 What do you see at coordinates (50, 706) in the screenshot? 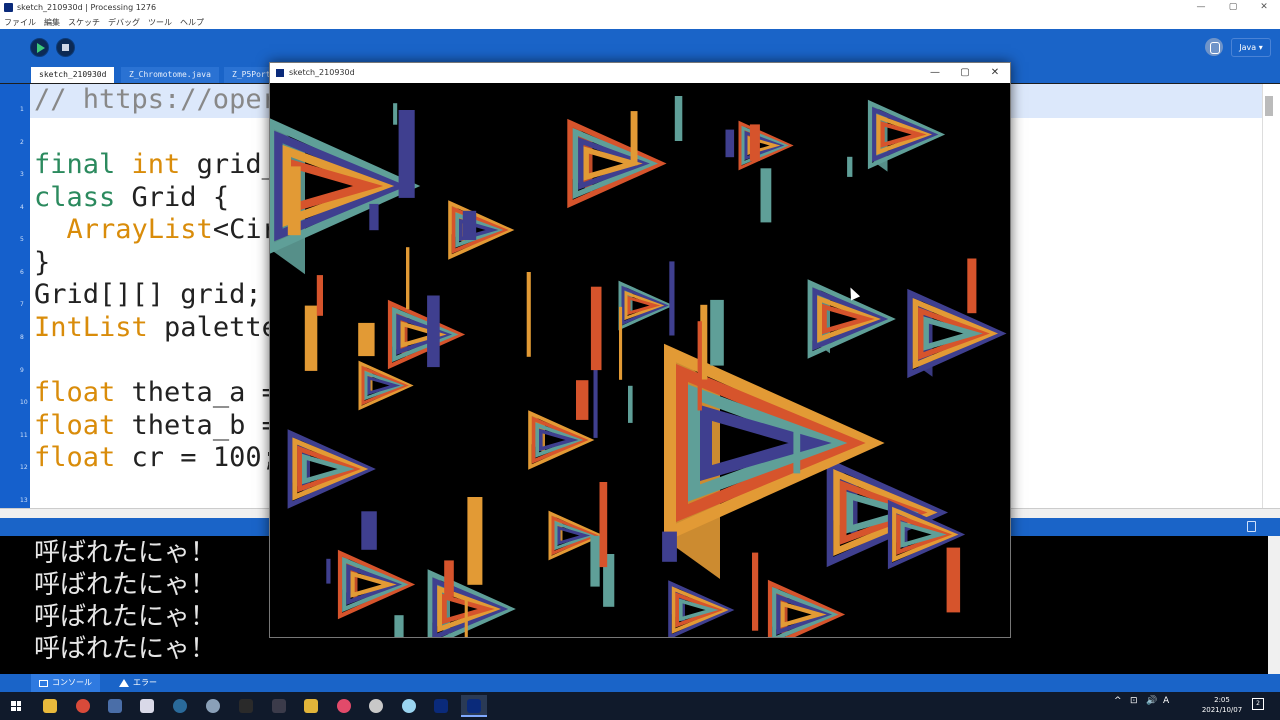
I see `explorer-app` at bounding box center [50, 706].